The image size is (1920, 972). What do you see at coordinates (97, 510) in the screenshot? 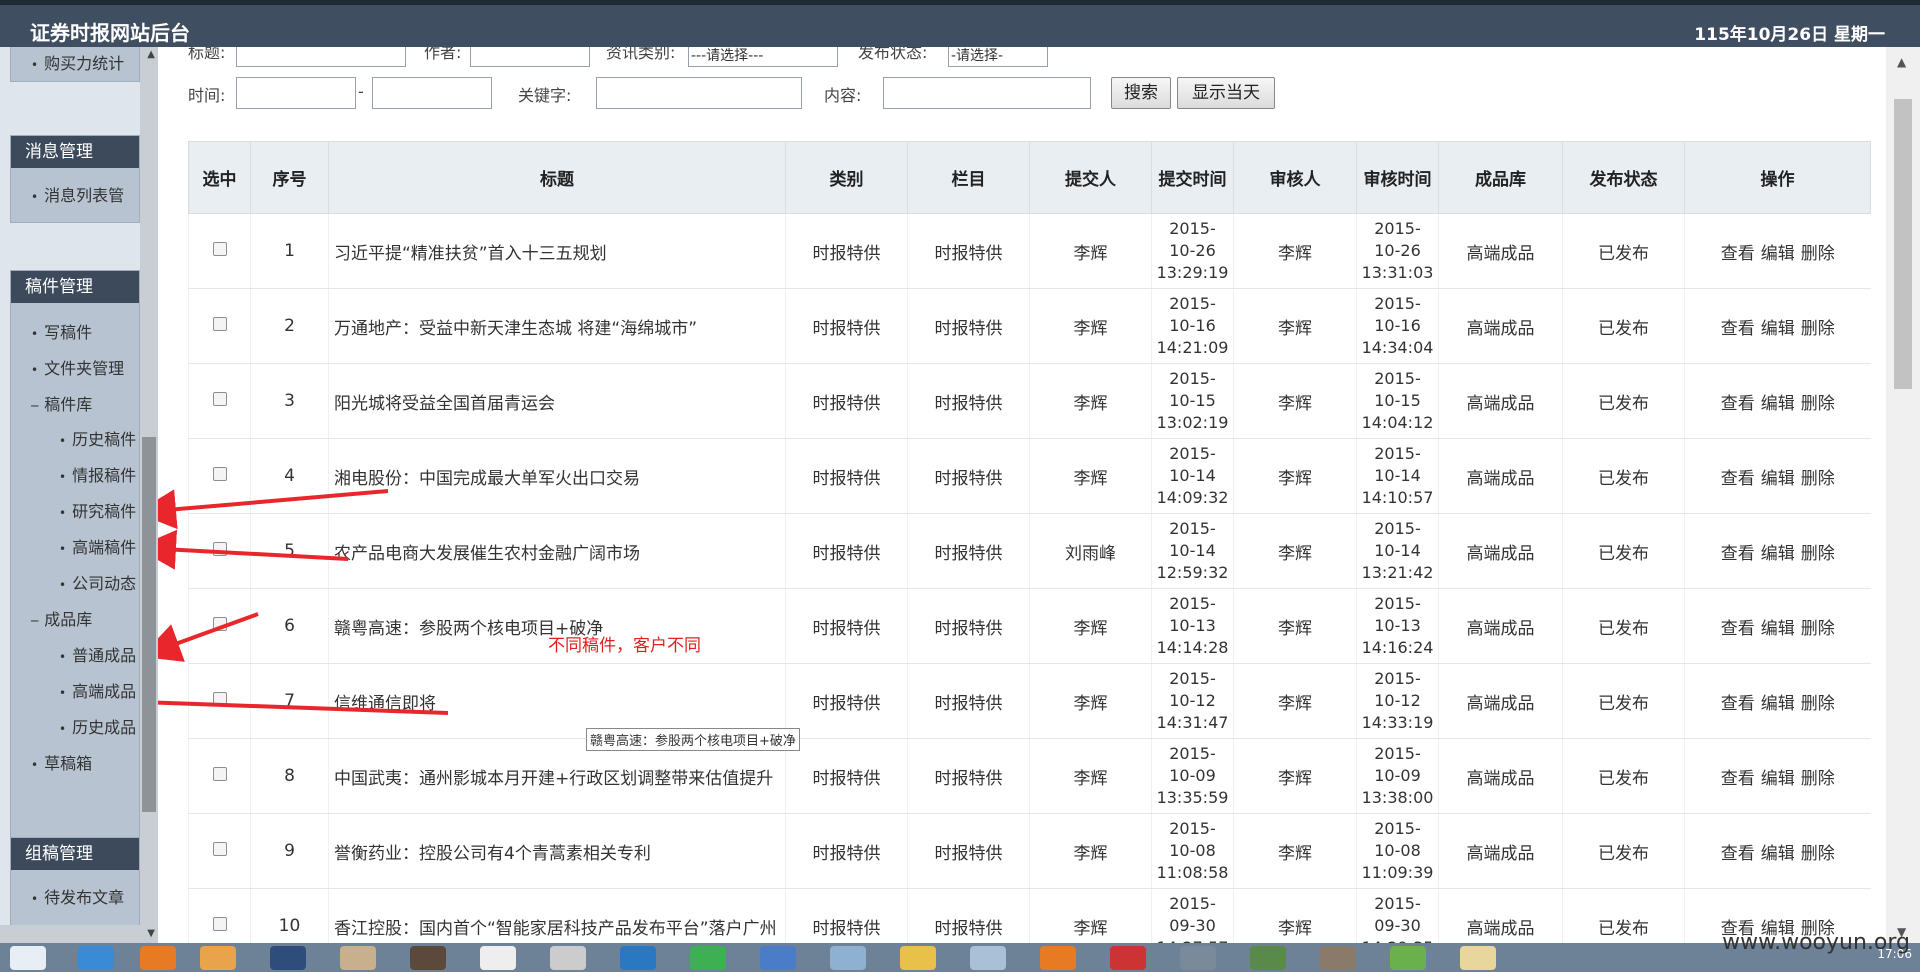
I see `sidebar-item-research-drafts: • 研究稿件` at bounding box center [97, 510].